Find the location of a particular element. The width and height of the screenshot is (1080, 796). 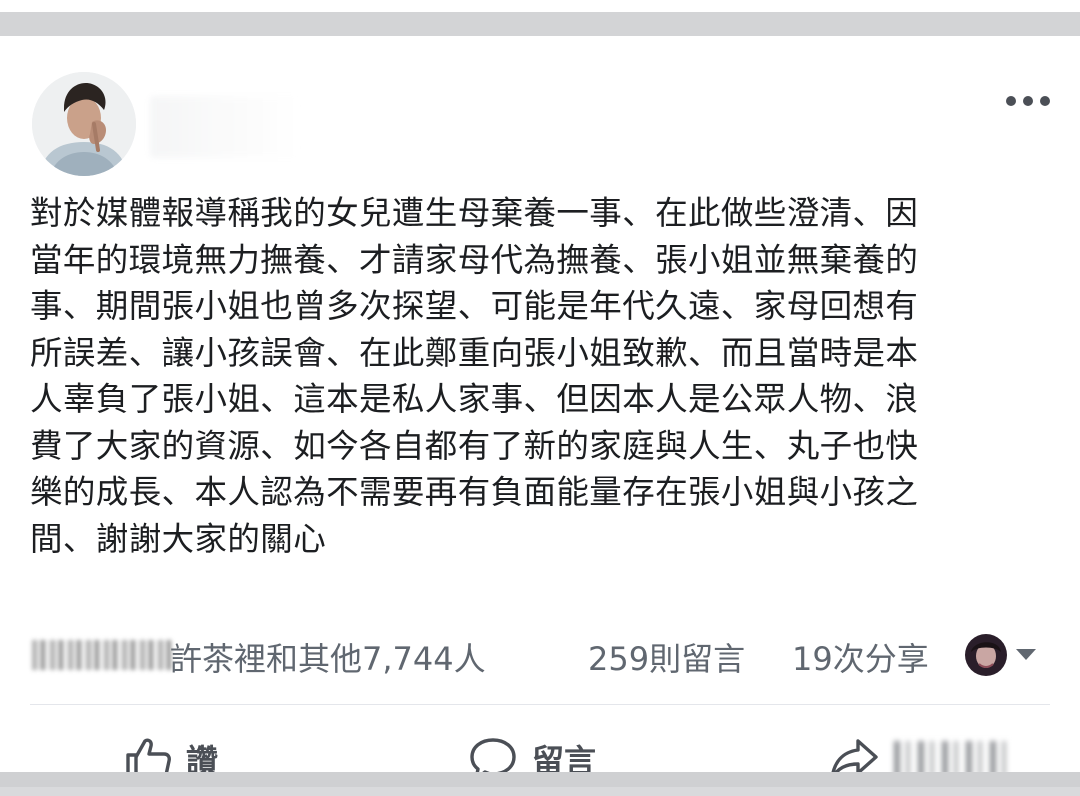

audience-caret-icon is located at coordinates (1026, 654).